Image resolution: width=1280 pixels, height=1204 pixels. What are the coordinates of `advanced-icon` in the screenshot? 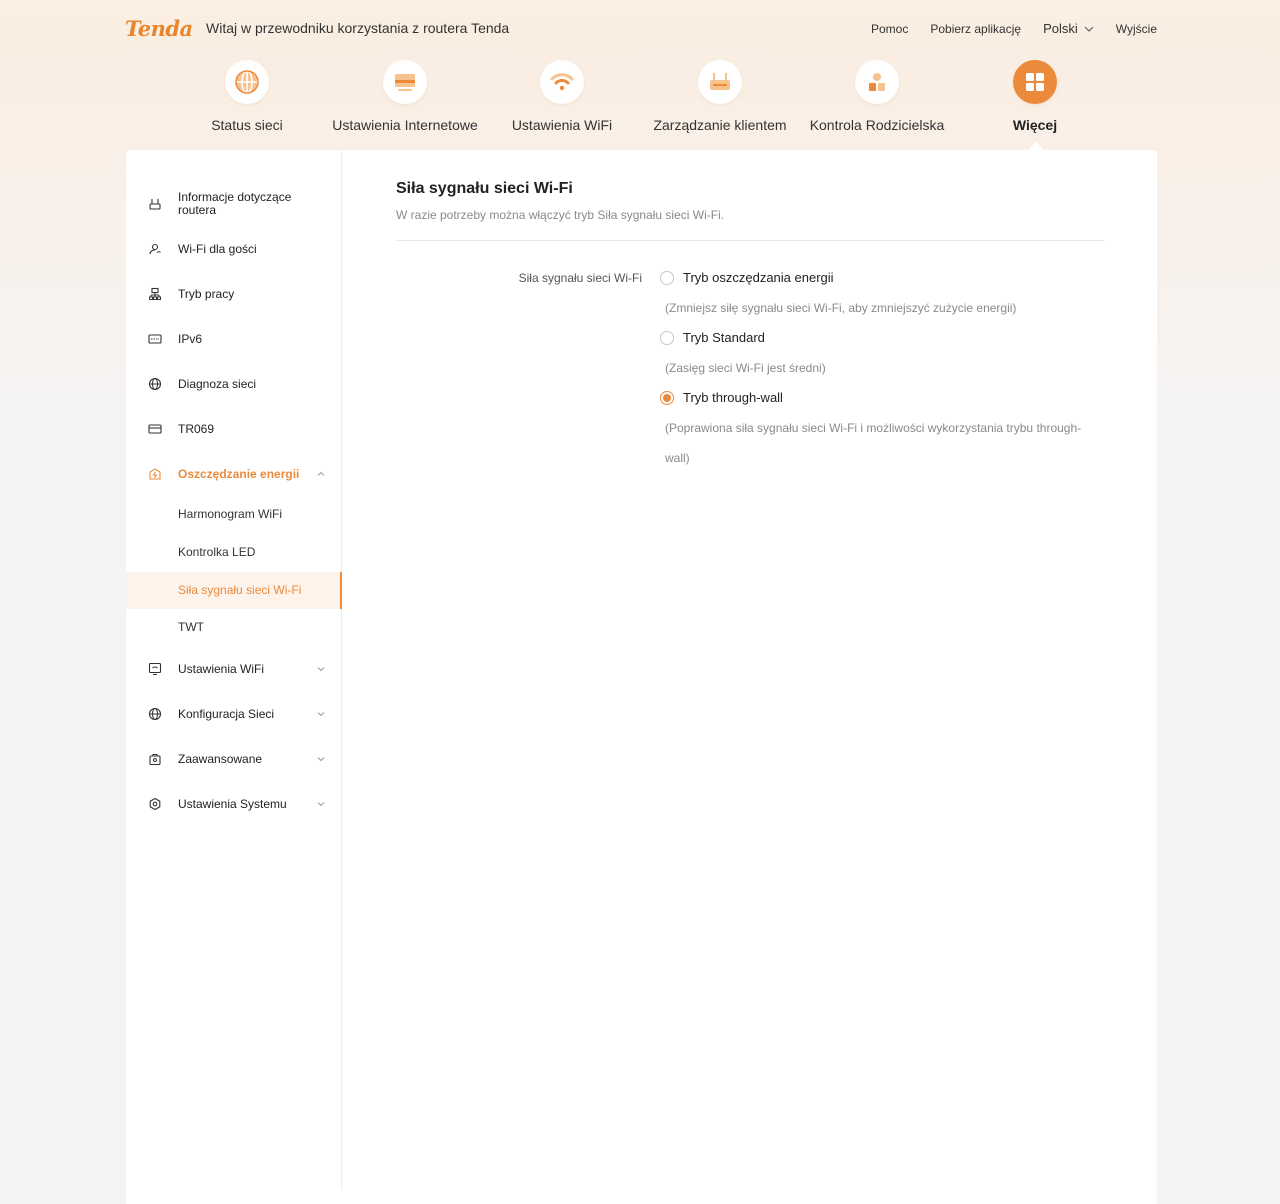 It's located at (155, 759).